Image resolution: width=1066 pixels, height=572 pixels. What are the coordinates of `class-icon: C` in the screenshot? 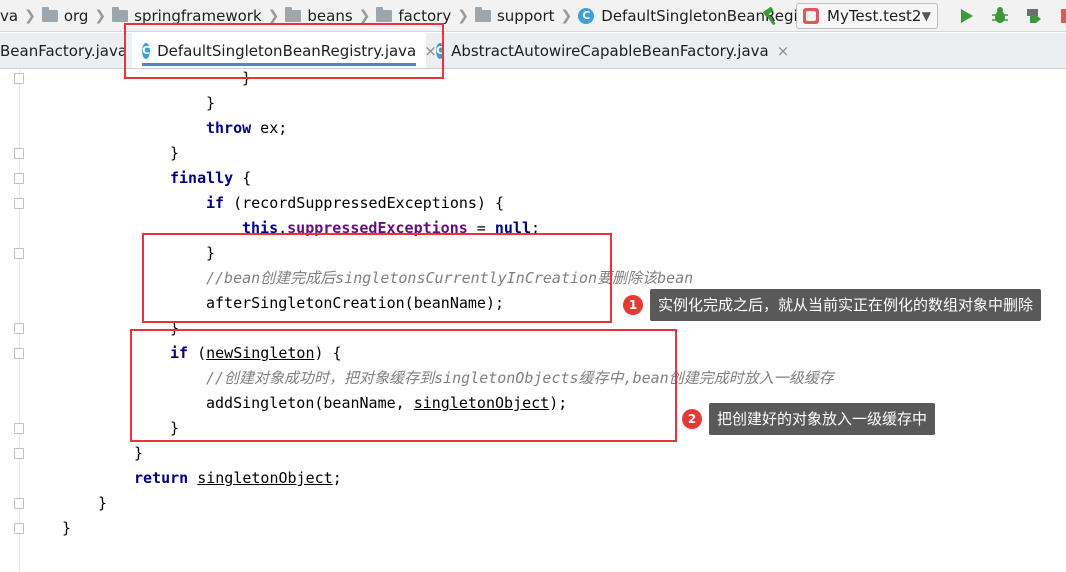 It's located at (586, 15).